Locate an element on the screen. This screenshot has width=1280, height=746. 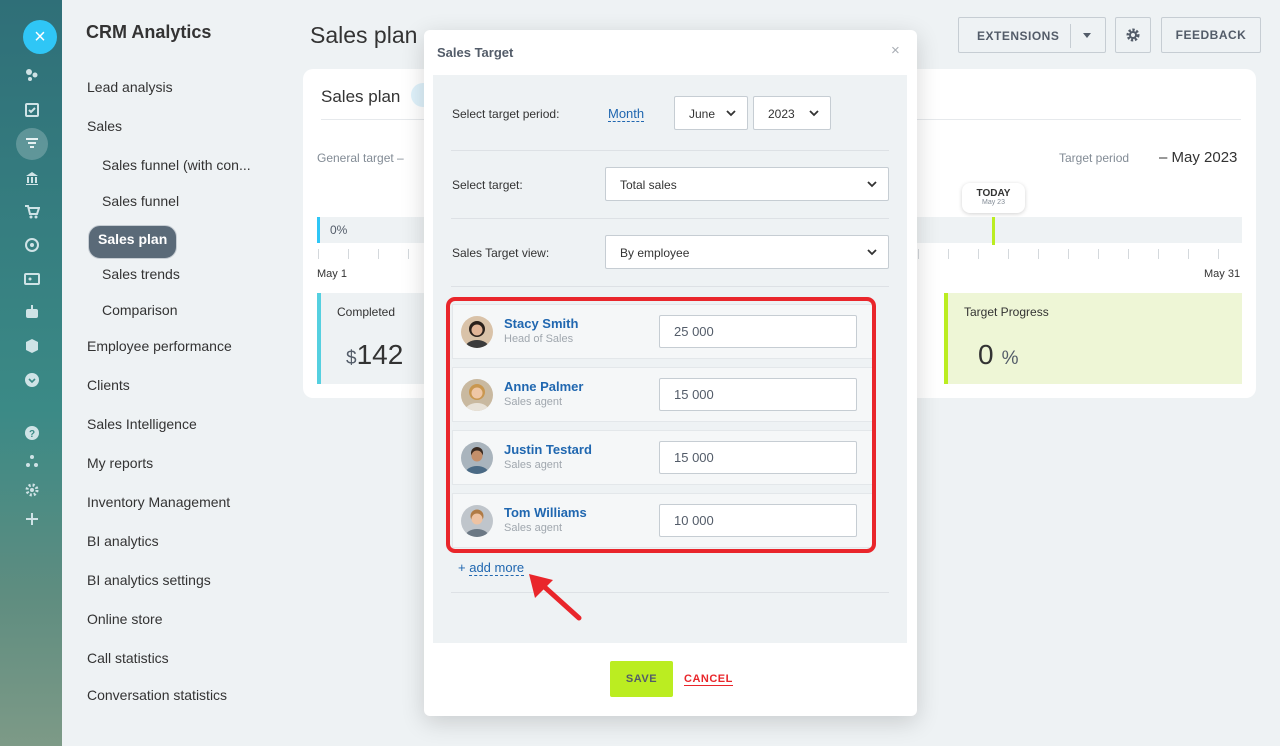
sidebar-item-call-statistics: Call statistics is located at coordinates (128, 658).